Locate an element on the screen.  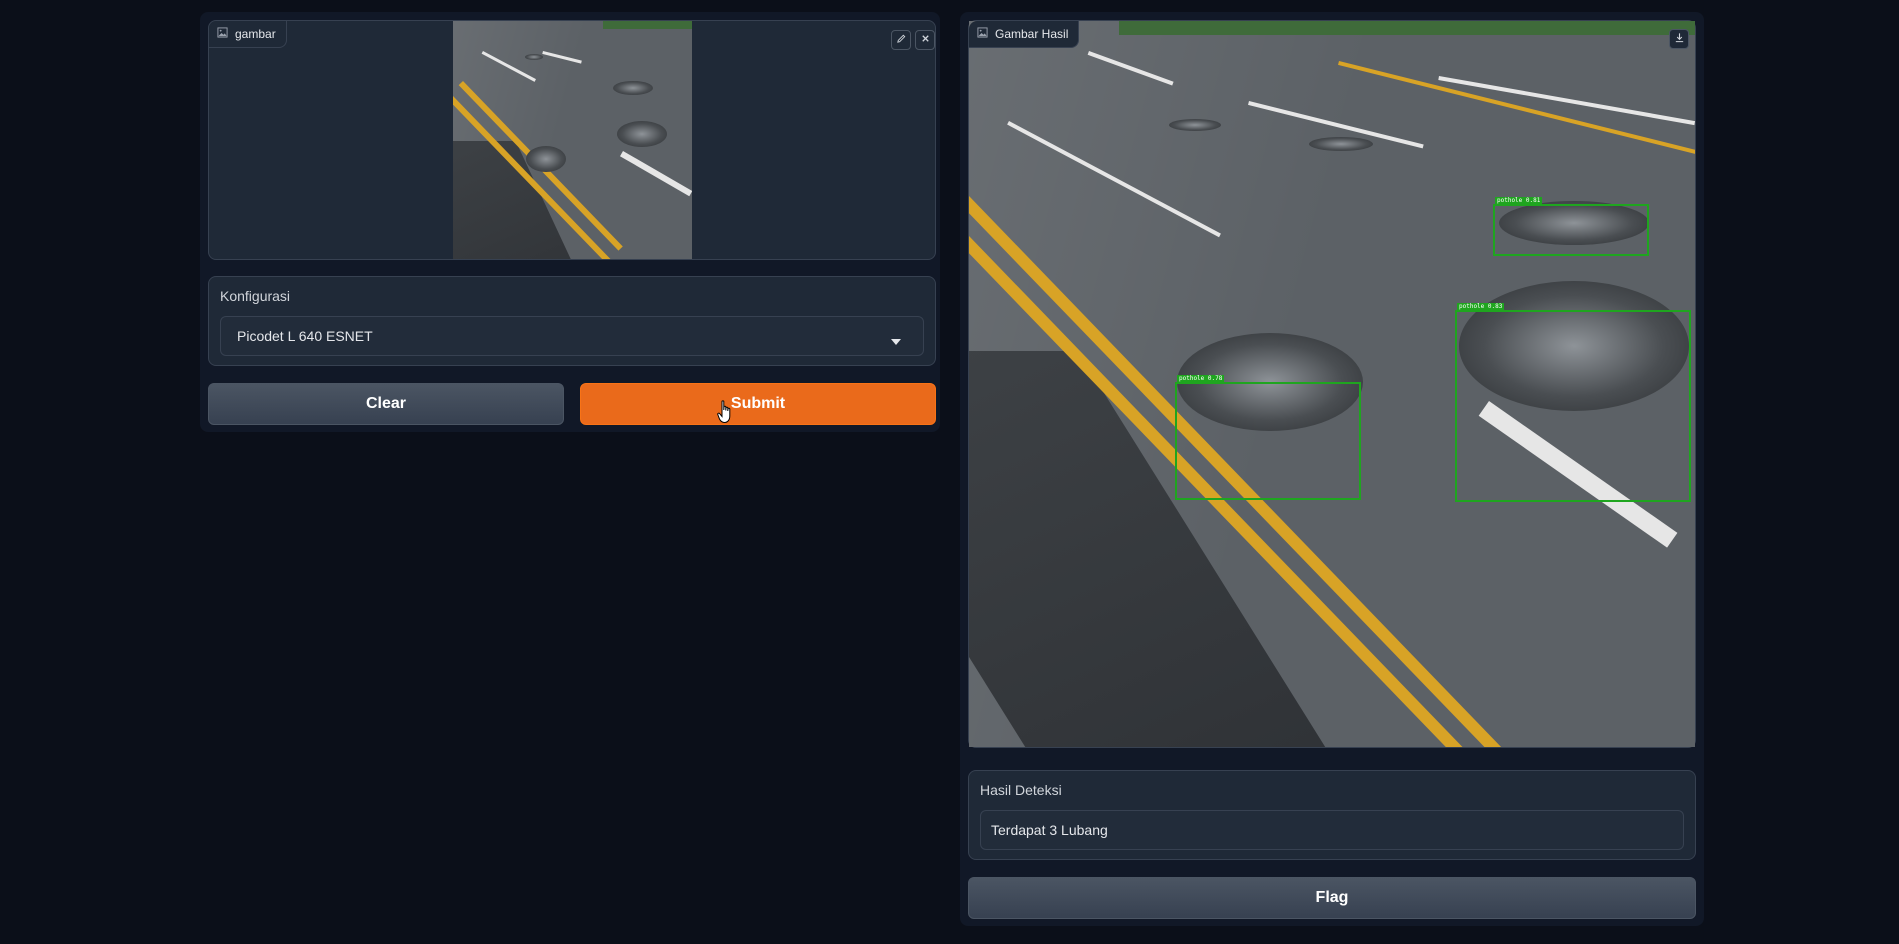
detection-label: pothole 0.83 is located at coordinates (1481, 307).